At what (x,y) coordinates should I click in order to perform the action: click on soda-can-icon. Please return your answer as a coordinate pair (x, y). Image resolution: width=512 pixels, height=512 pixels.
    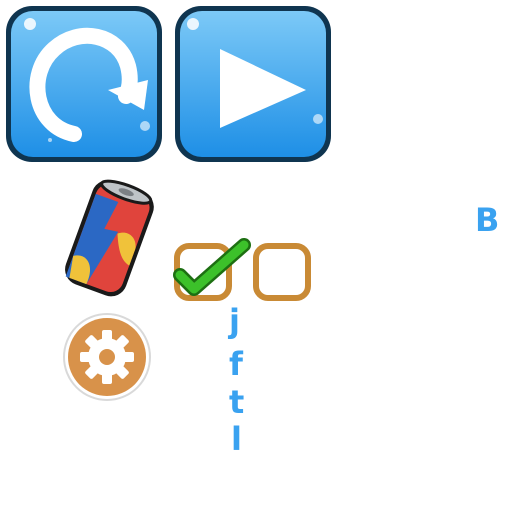
    Looking at the image, I should click on (109, 238).